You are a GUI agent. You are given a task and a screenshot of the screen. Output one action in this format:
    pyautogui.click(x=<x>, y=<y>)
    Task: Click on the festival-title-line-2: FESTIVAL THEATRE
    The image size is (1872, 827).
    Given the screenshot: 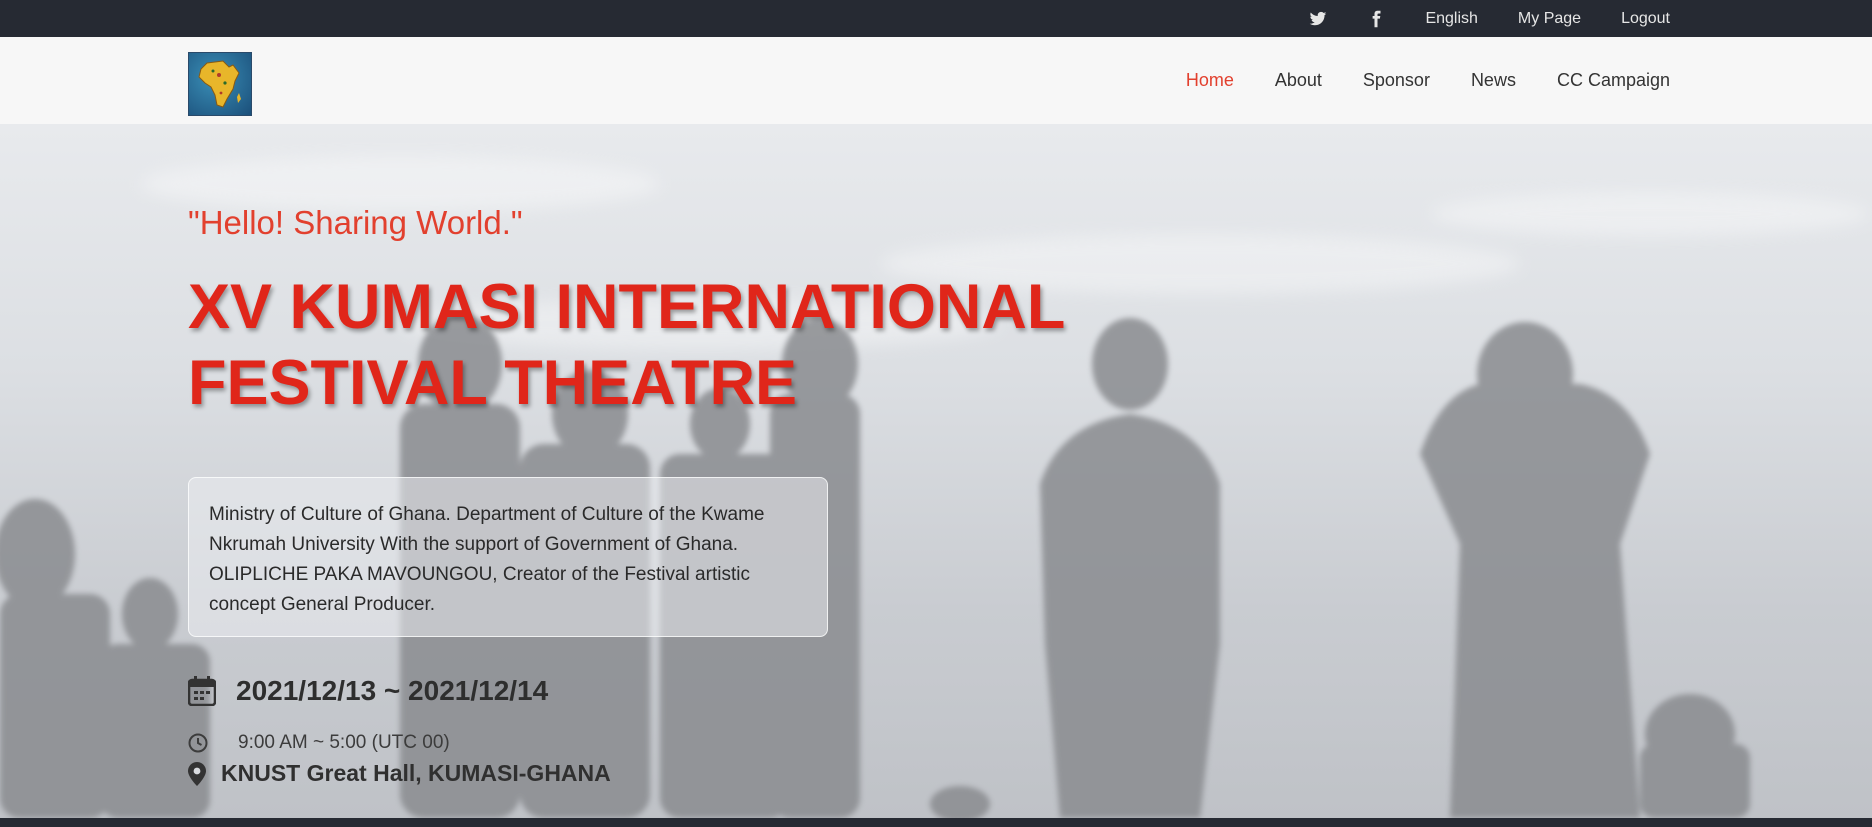 What is the action you would take?
    pyautogui.click(x=493, y=383)
    